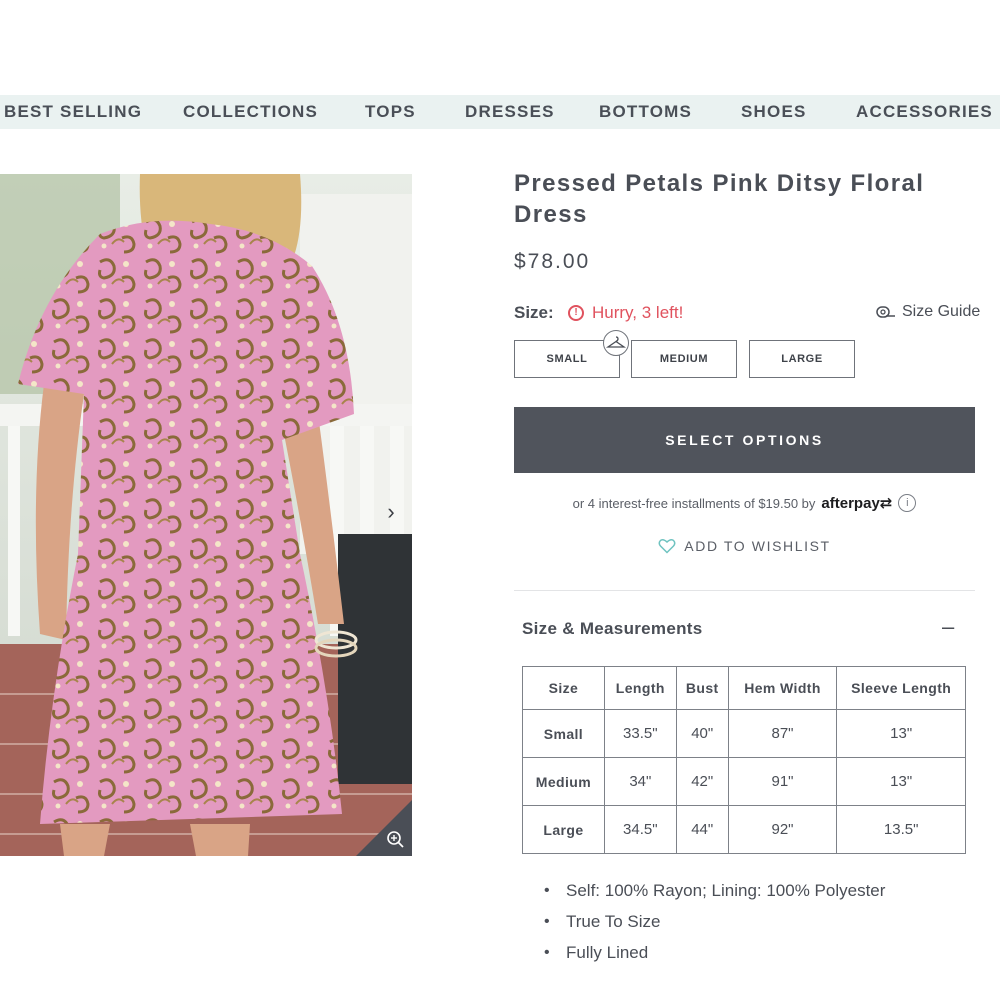  I want to click on nav-item-dresses: DRESSES, so click(510, 112).